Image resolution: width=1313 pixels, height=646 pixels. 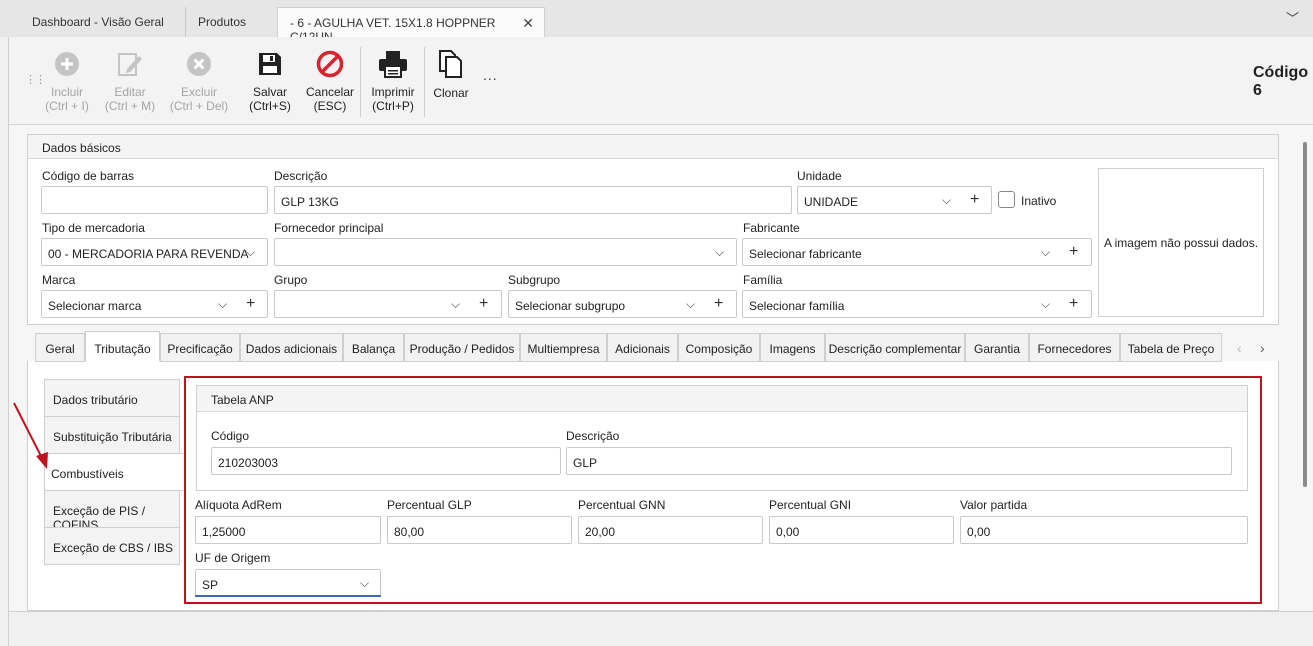 What do you see at coordinates (528, 23) in the screenshot?
I see `close-icon: ✕` at bounding box center [528, 23].